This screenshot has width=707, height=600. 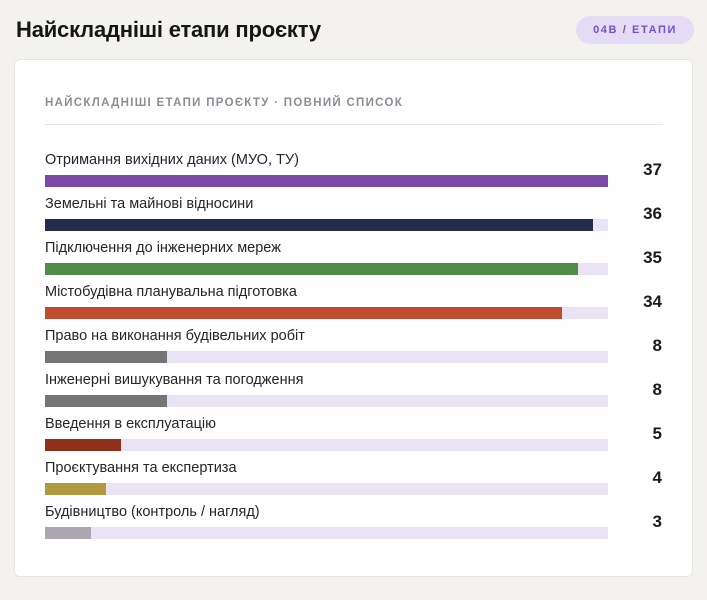 What do you see at coordinates (657, 433) in the screenshot?
I see `stage-value: 5` at bounding box center [657, 433].